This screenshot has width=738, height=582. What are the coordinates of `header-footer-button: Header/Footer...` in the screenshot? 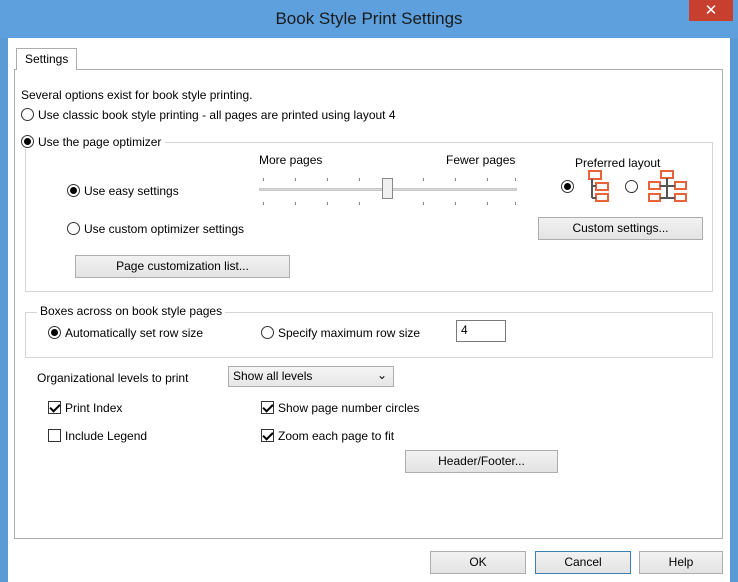 It's located at (481, 461).